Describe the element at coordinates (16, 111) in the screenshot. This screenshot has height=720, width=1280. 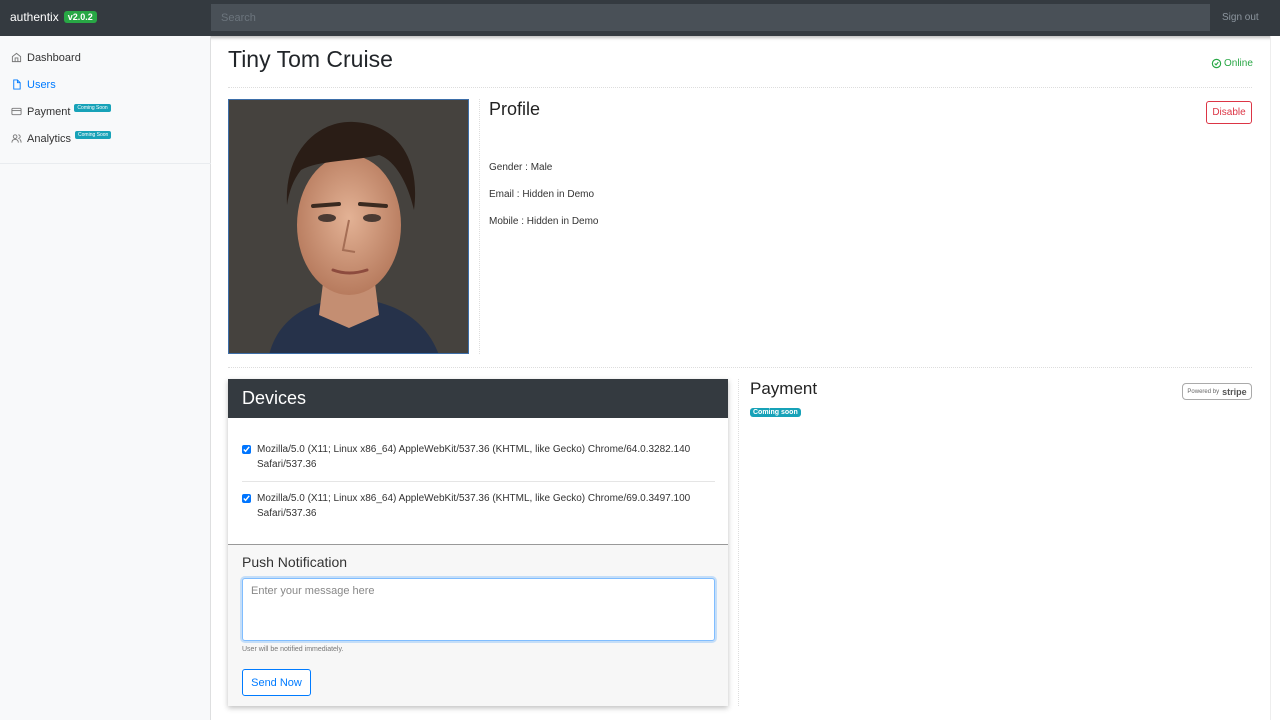
I see `credit-card-icon` at that location.